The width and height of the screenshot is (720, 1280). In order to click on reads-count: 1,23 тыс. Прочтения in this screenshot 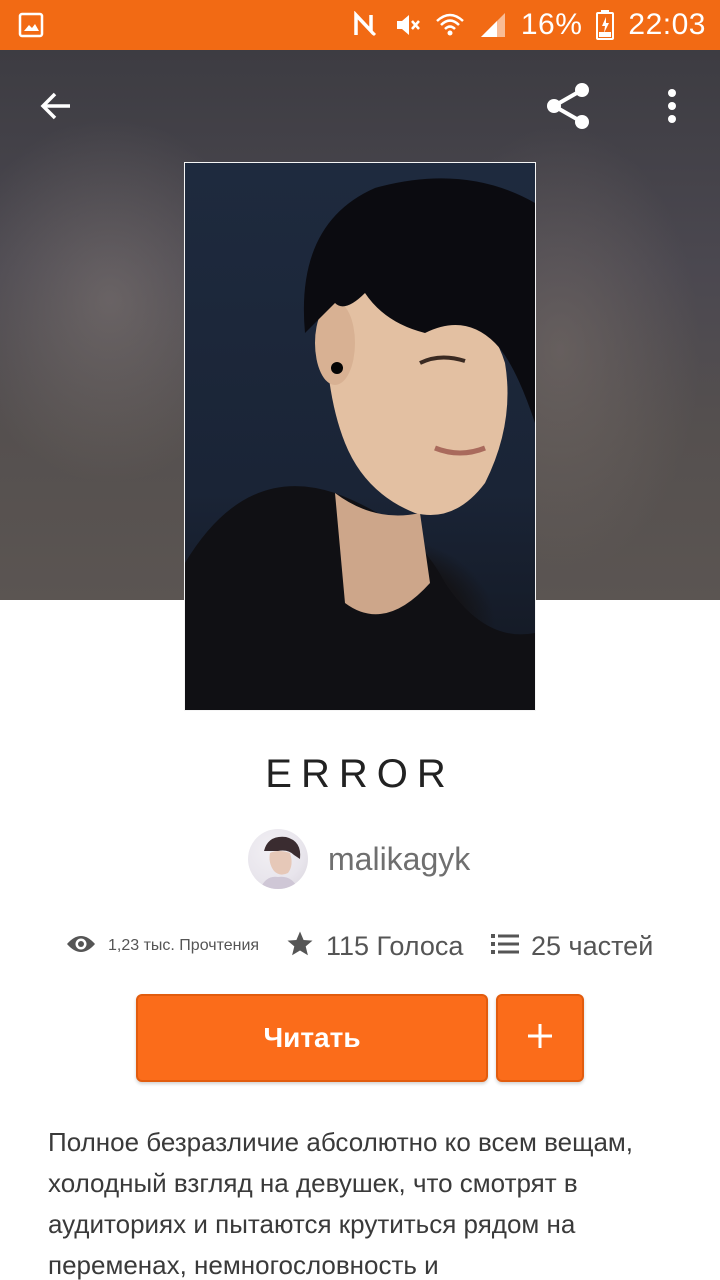, I will do `click(184, 945)`.